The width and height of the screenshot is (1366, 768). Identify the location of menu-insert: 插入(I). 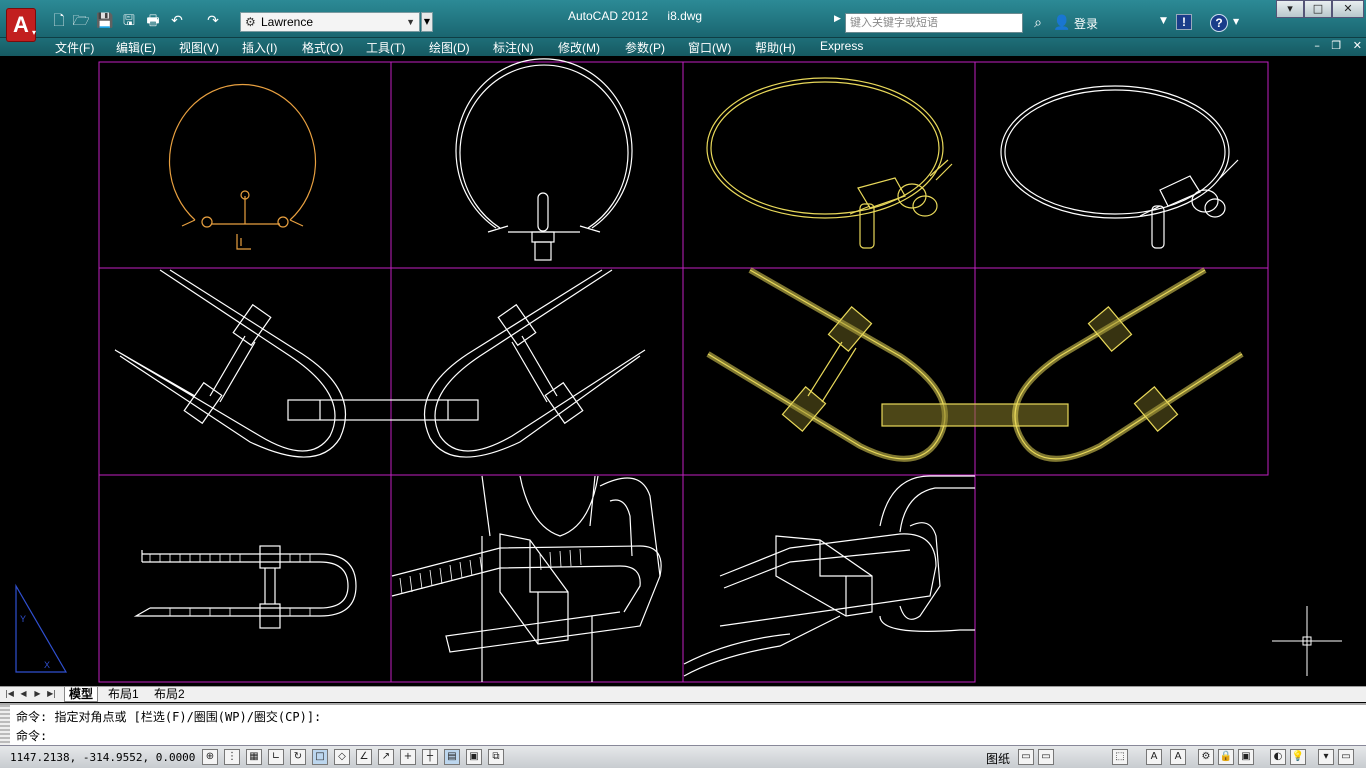
(259, 47).